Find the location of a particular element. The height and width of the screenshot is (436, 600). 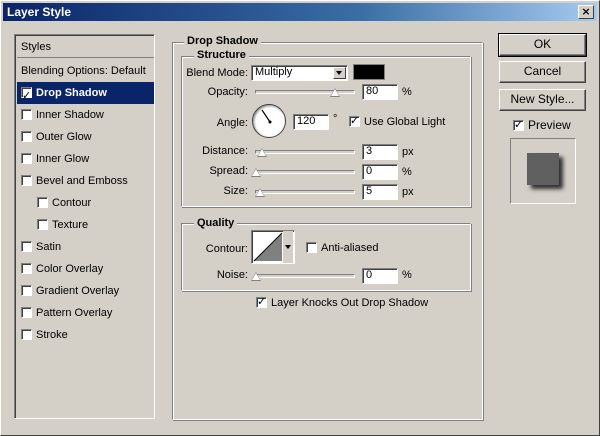

angle-dial is located at coordinates (269, 121).